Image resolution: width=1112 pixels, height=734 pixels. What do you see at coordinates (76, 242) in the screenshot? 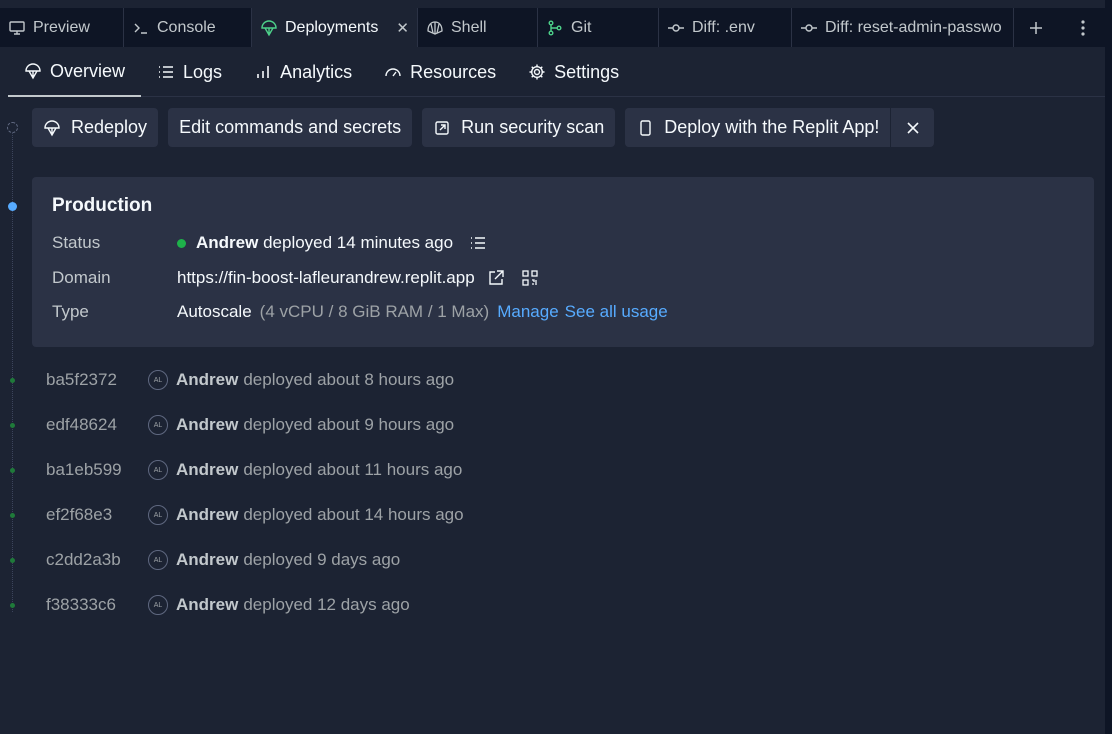
I see `status-label: Status` at bounding box center [76, 242].